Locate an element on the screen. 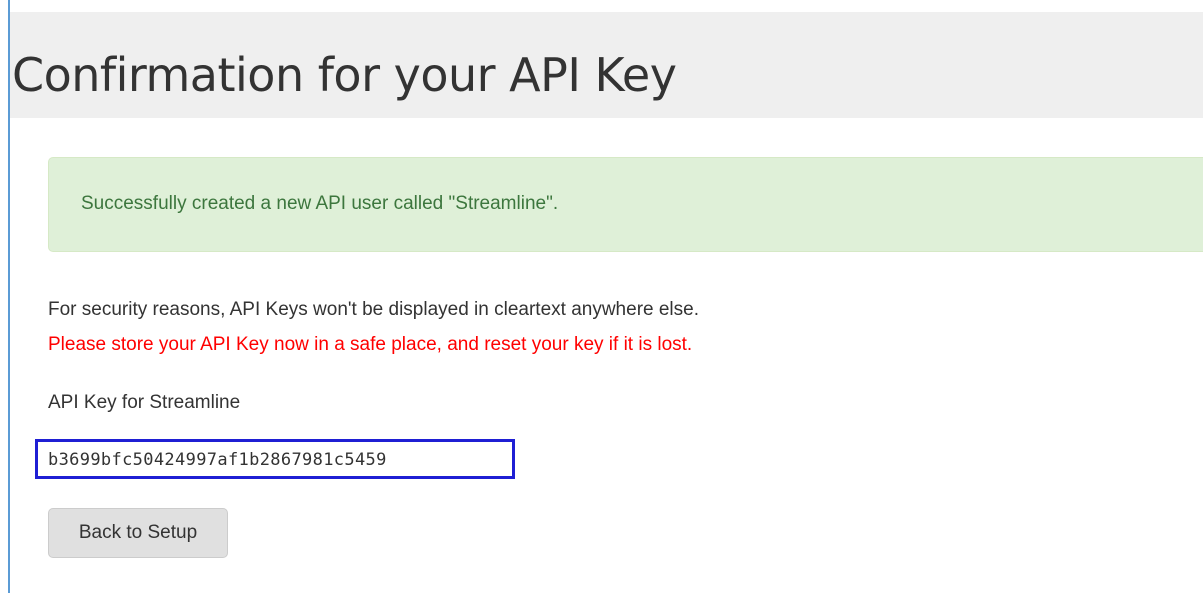 This screenshot has width=1203, height=593. api-key-field: b3699bfc50424997af1b2867981c5459 is located at coordinates (275, 459).